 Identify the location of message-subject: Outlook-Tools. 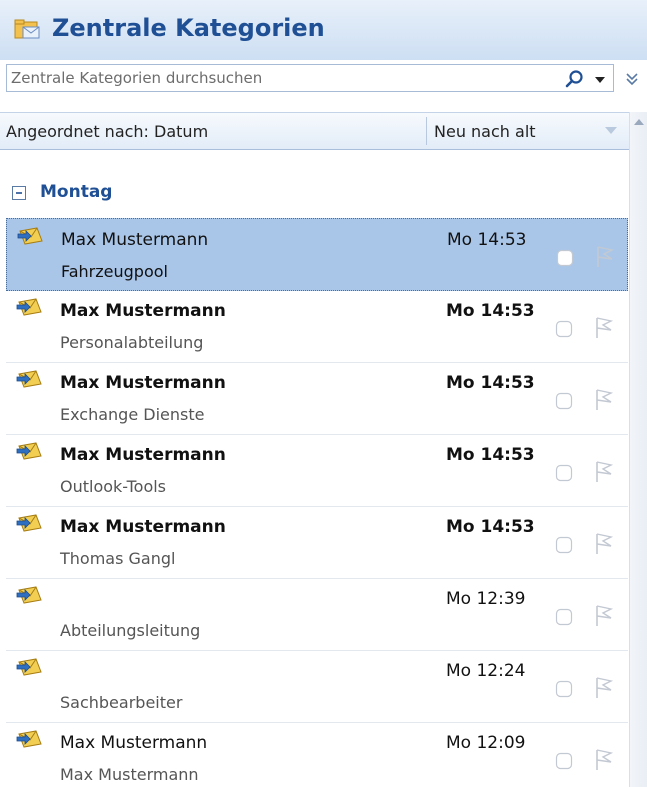
(113, 486).